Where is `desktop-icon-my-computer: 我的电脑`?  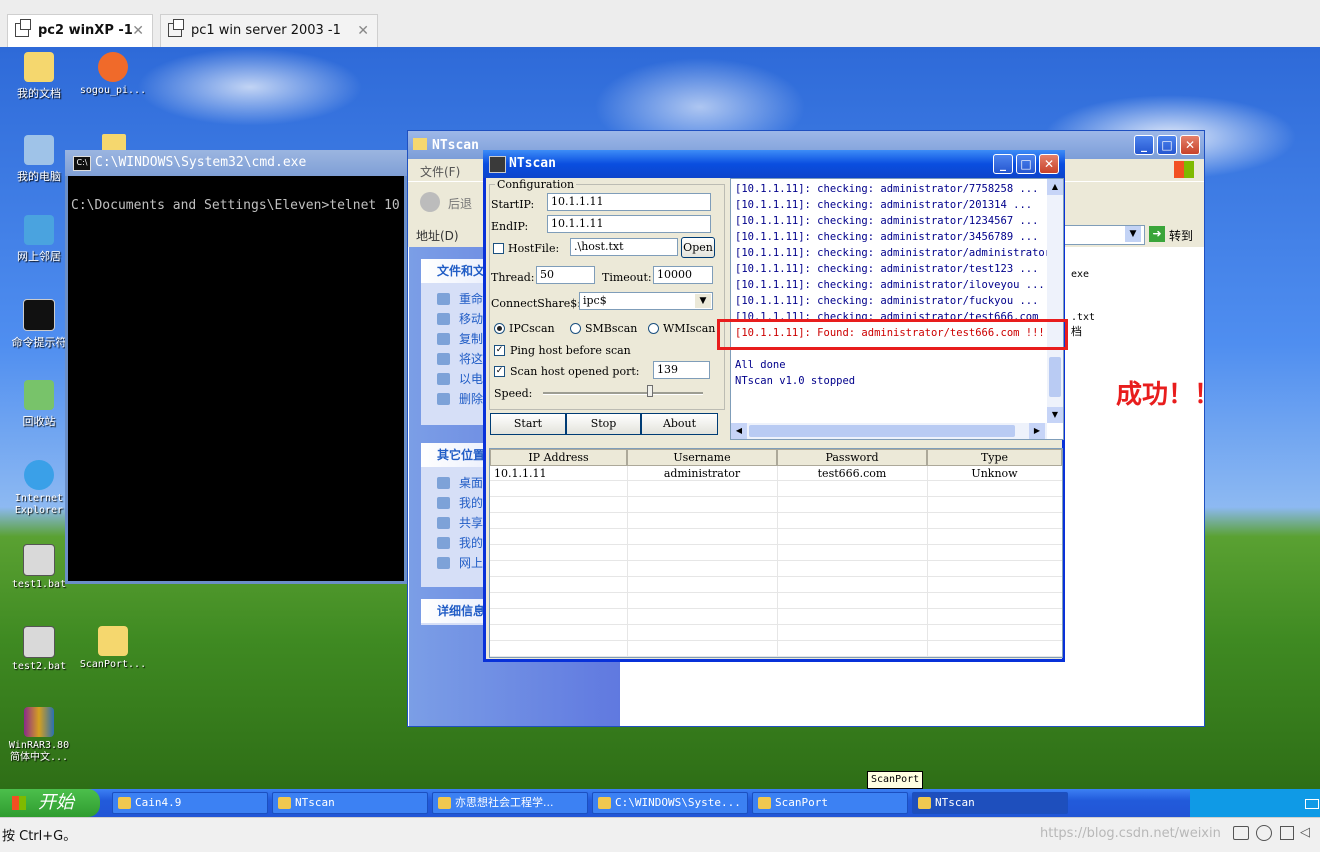 desktop-icon-my-computer: 我的电脑 is located at coordinates (39, 159).